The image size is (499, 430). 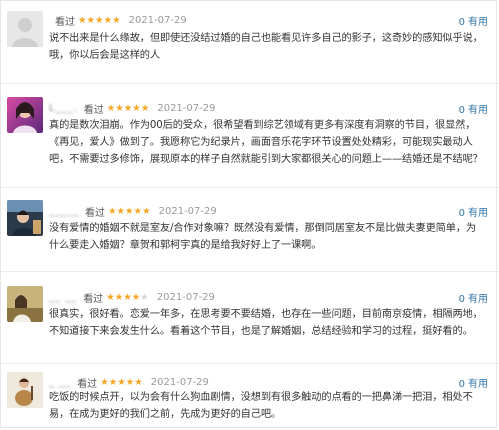 What do you see at coordinates (144, 297) in the screenshot?
I see `stars-empty: ★` at bounding box center [144, 297].